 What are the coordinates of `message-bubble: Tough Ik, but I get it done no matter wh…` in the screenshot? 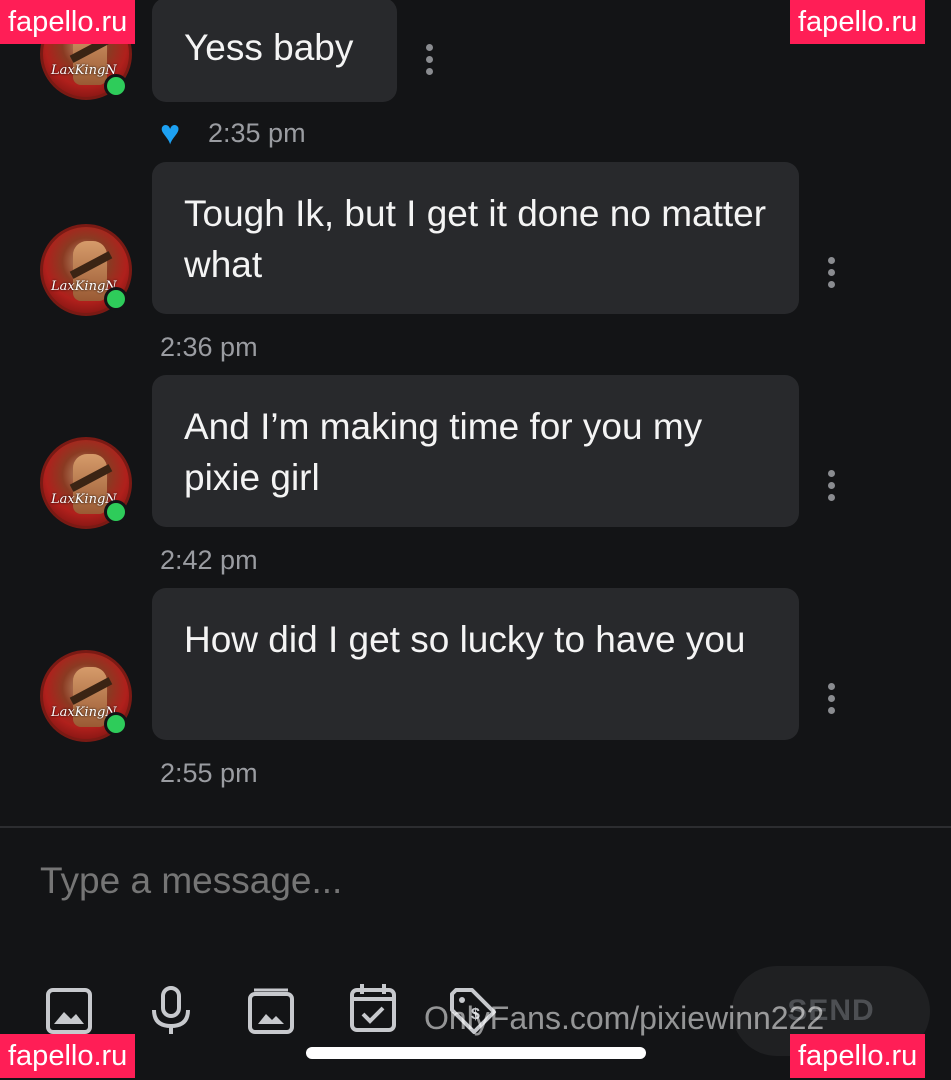 It's located at (475, 238).